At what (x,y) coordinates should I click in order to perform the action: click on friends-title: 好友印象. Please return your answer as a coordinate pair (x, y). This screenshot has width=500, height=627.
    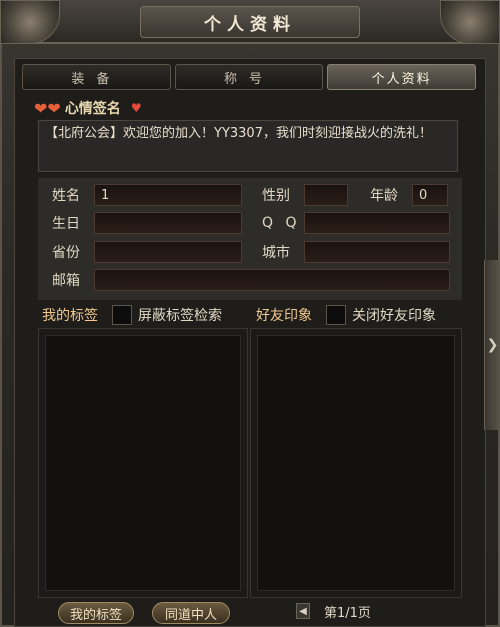
    Looking at the image, I should click on (284, 316).